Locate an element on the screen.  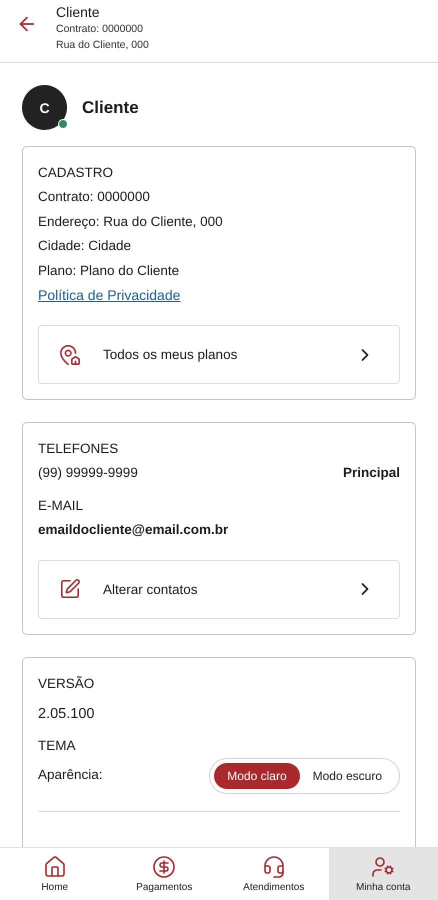
pencil-square-icon is located at coordinates (70, 589).